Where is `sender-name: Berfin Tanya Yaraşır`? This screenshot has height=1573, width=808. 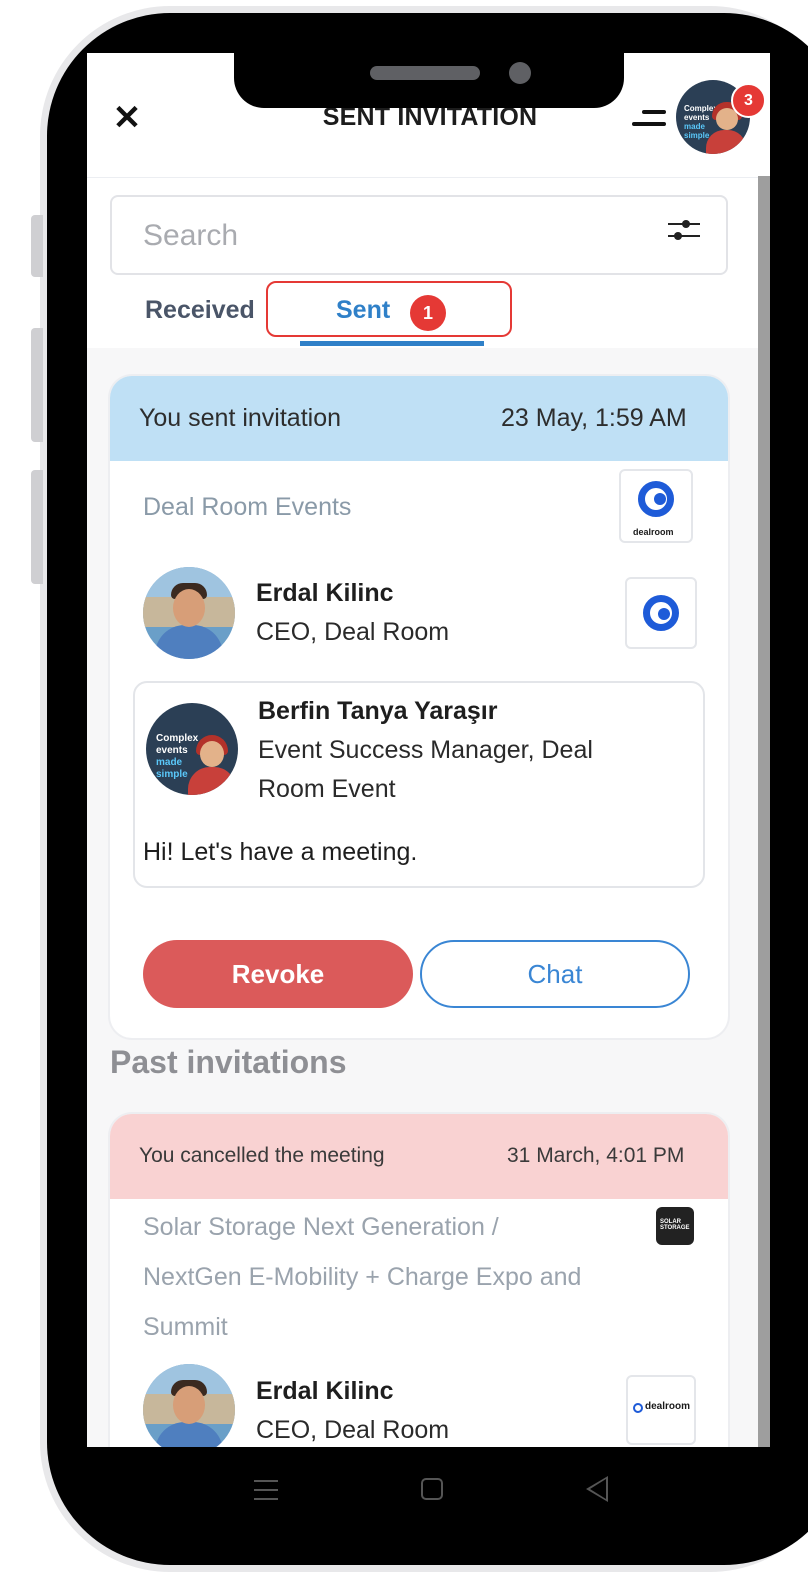 sender-name: Berfin Tanya Yaraşır is located at coordinates (378, 711).